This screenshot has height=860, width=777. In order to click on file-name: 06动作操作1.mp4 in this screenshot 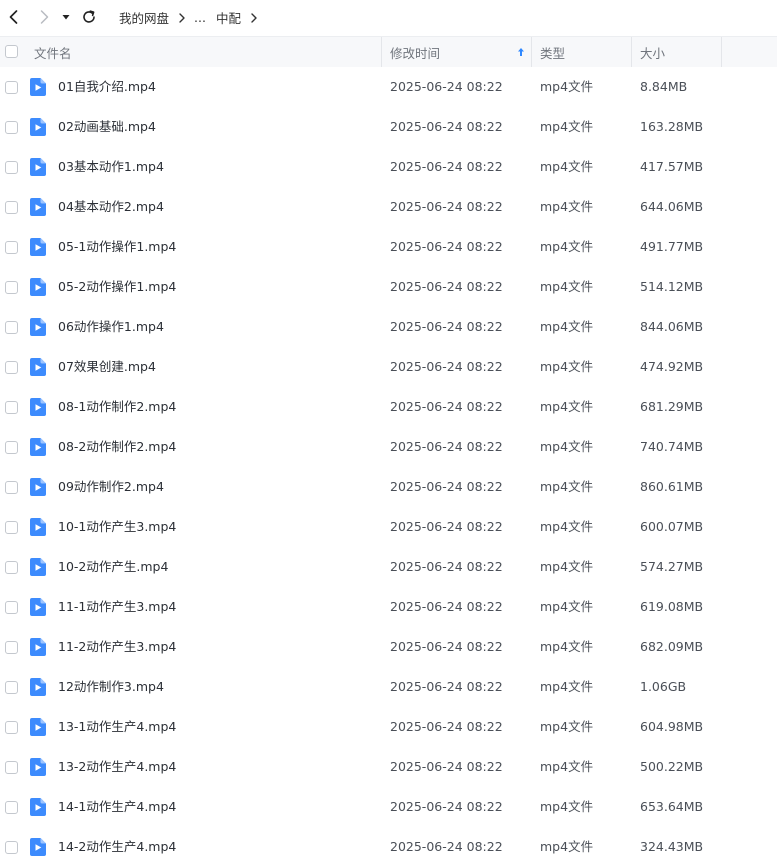, I will do `click(111, 327)`.